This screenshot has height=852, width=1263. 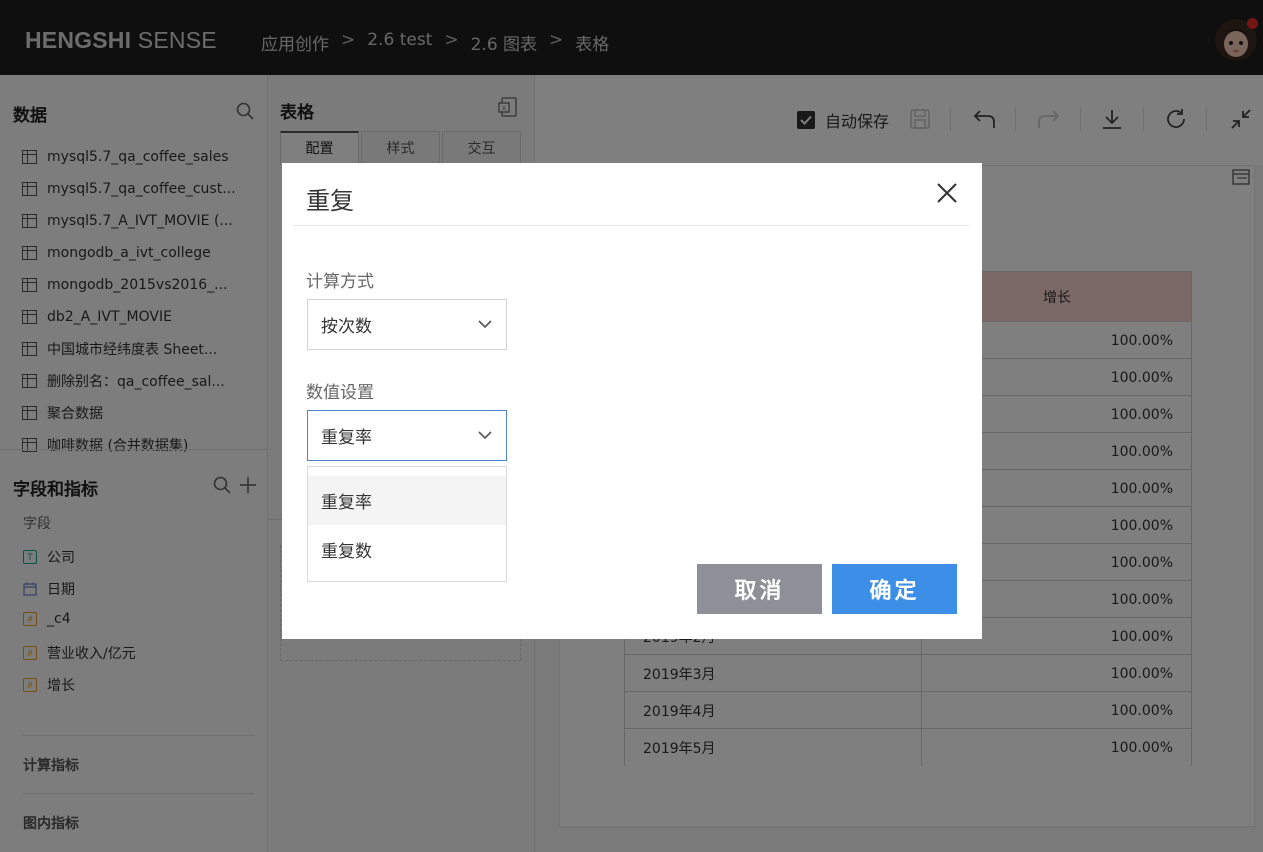 I want to click on value-setting-select: 重复率, so click(x=407, y=435).